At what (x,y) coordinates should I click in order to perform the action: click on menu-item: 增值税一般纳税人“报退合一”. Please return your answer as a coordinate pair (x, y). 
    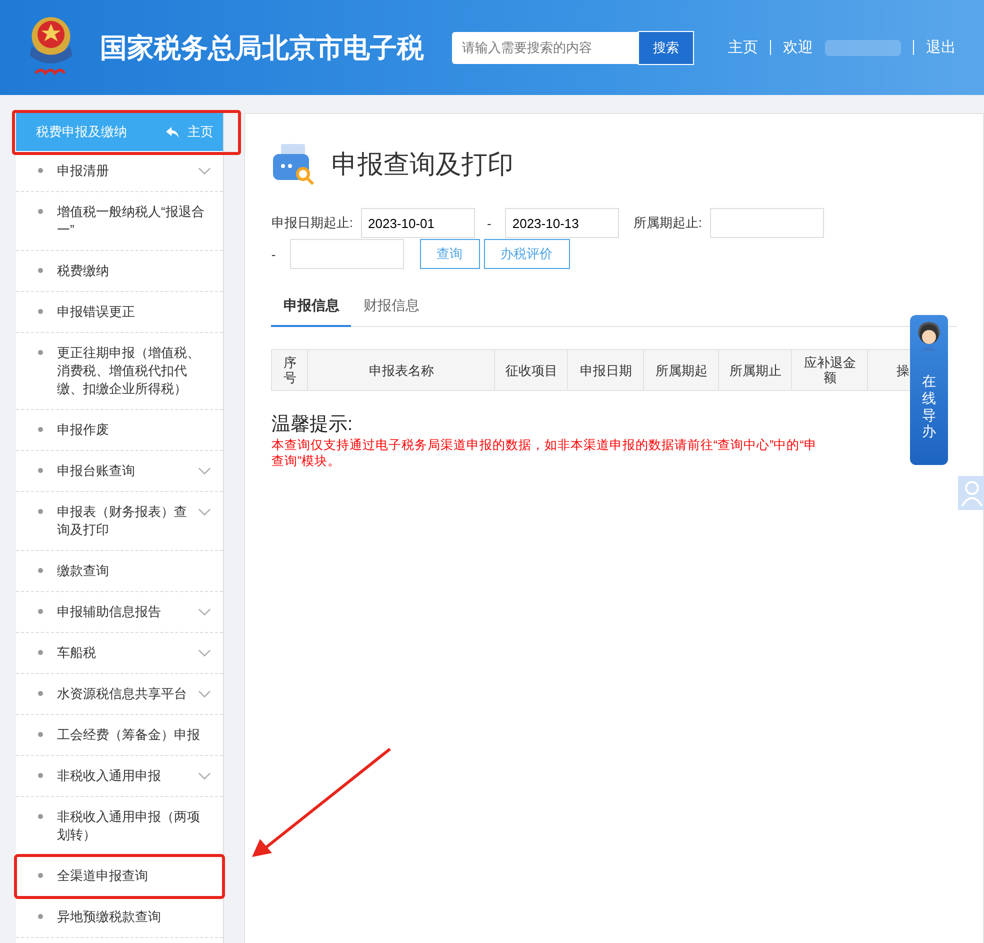
    Looking at the image, I should click on (120, 221).